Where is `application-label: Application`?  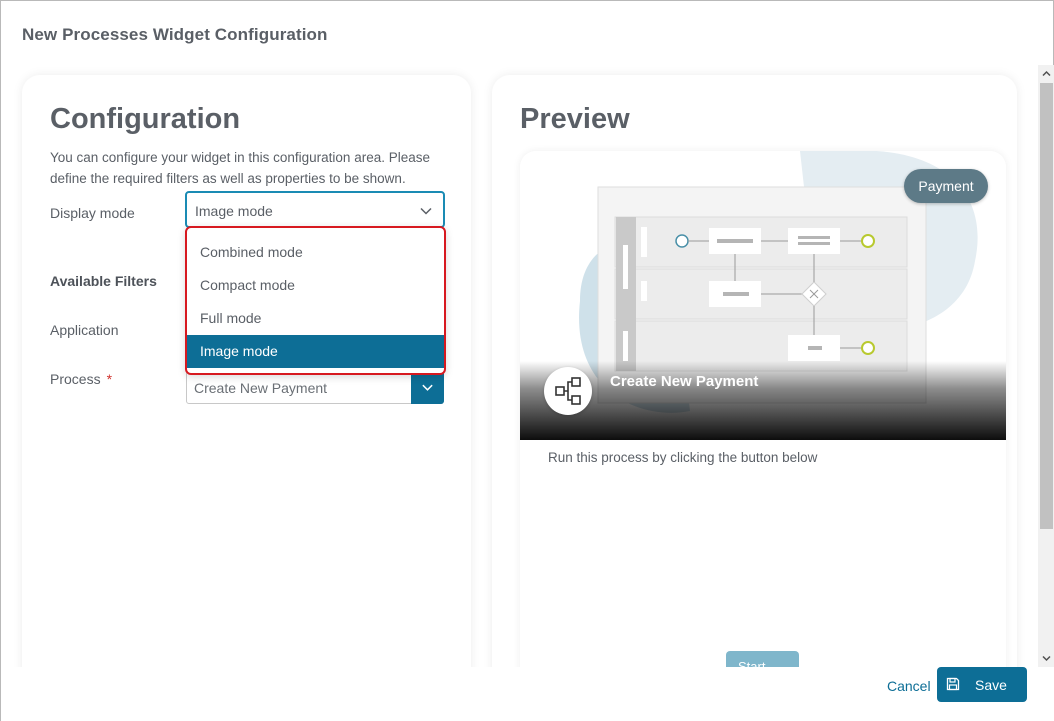 application-label: Application is located at coordinates (84, 330).